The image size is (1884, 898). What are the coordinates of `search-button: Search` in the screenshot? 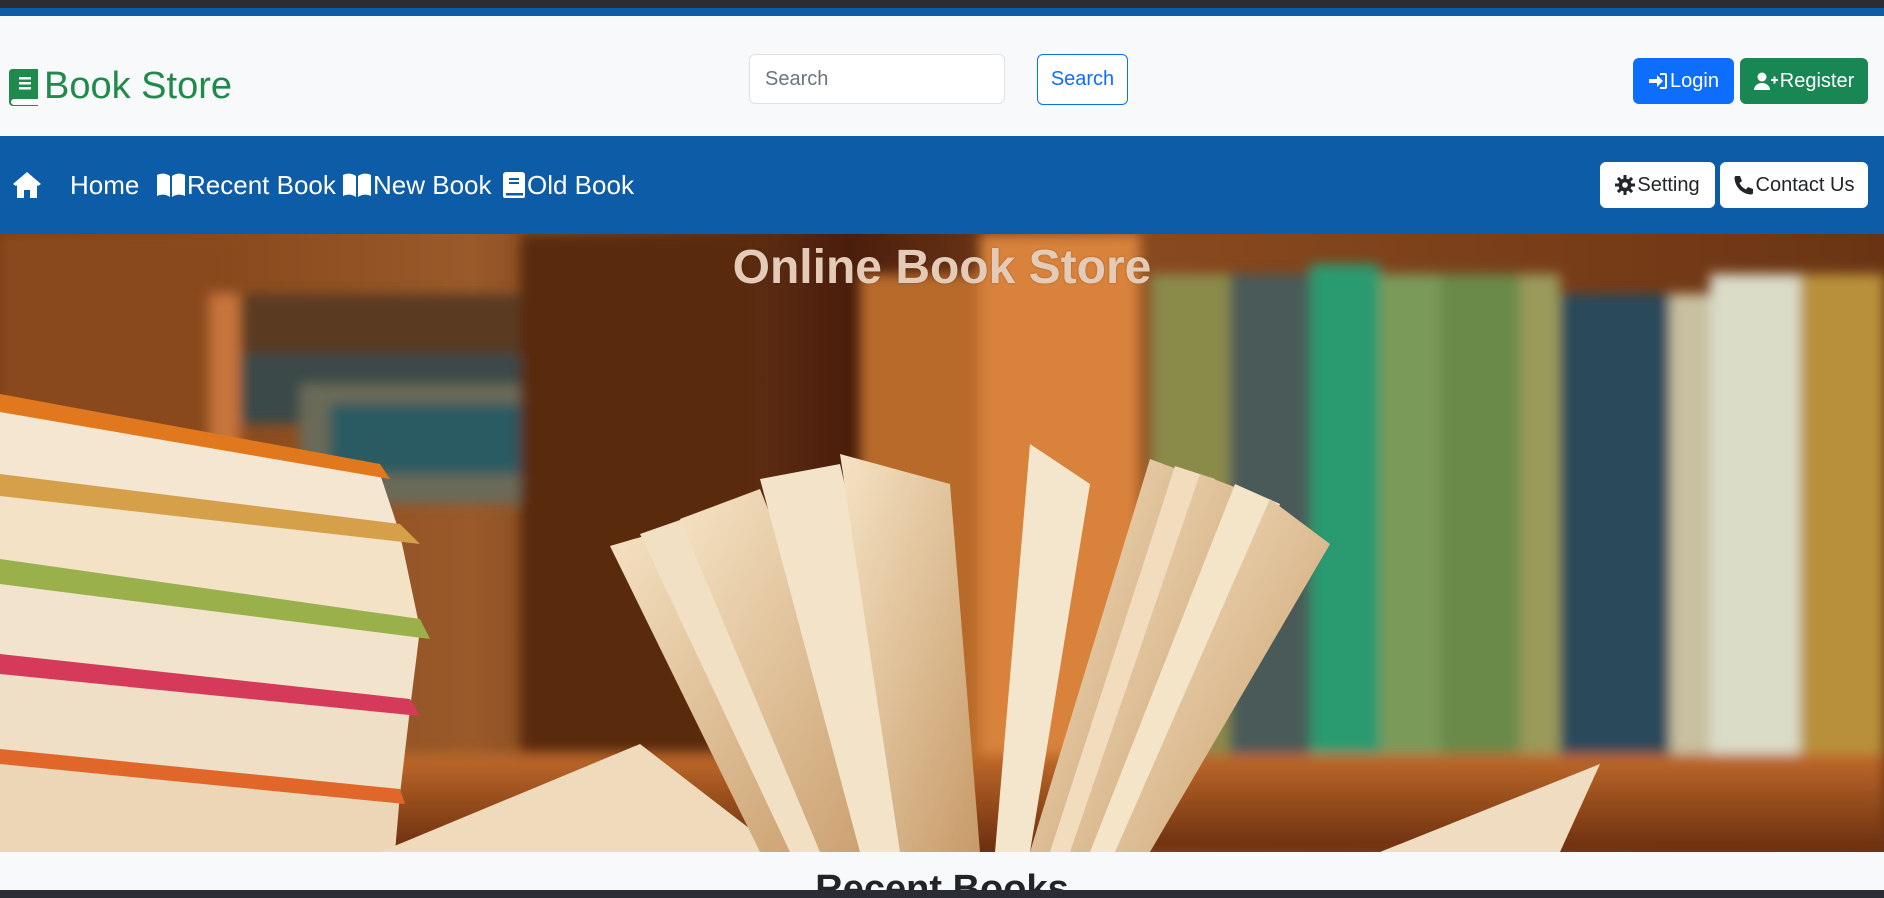 It's located at (1082, 79).